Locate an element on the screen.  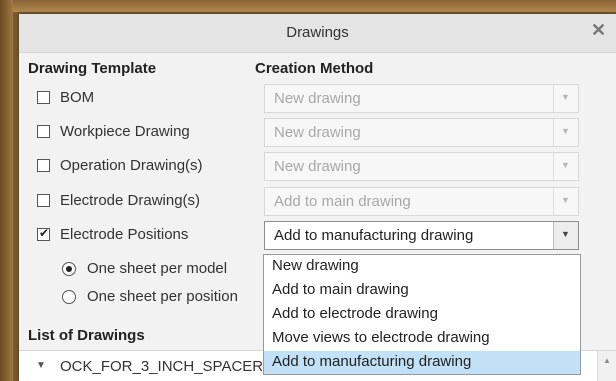
scroll-up-icon: ▲ is located at coordinates (607, 360).